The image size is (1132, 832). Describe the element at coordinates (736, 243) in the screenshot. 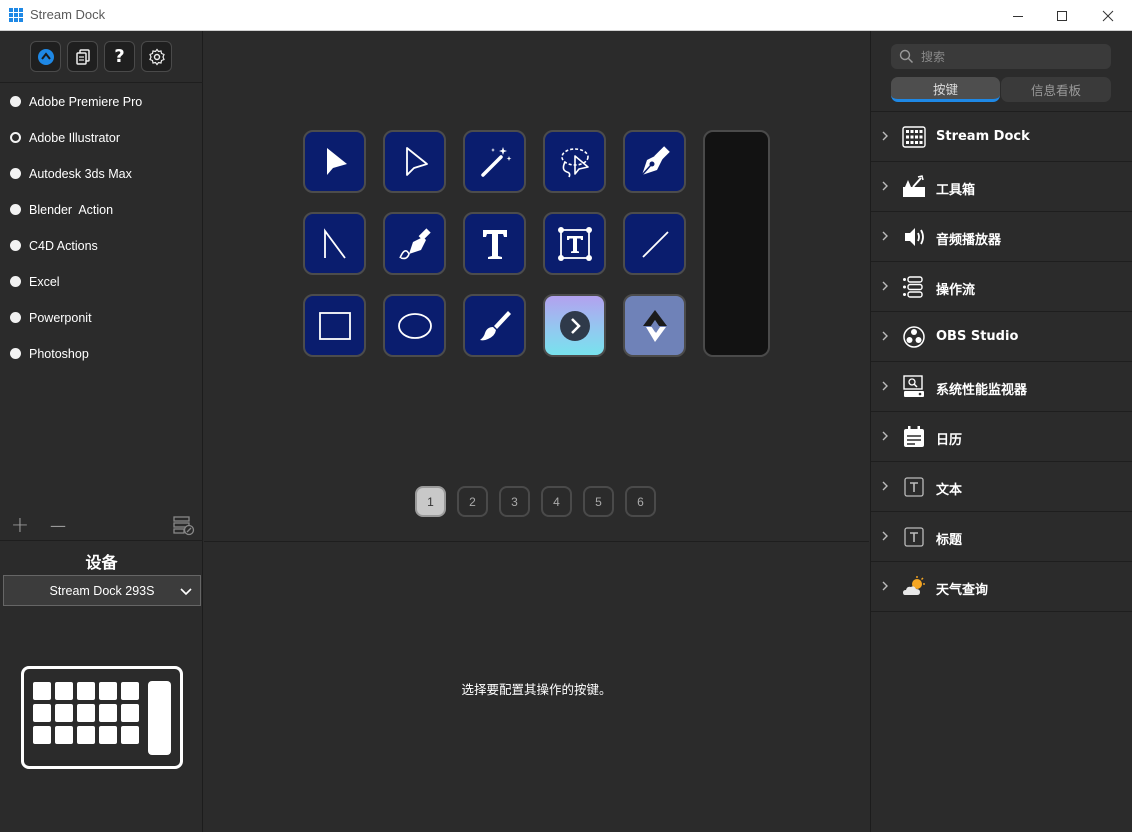

I see `touch-screen-key` at that location.